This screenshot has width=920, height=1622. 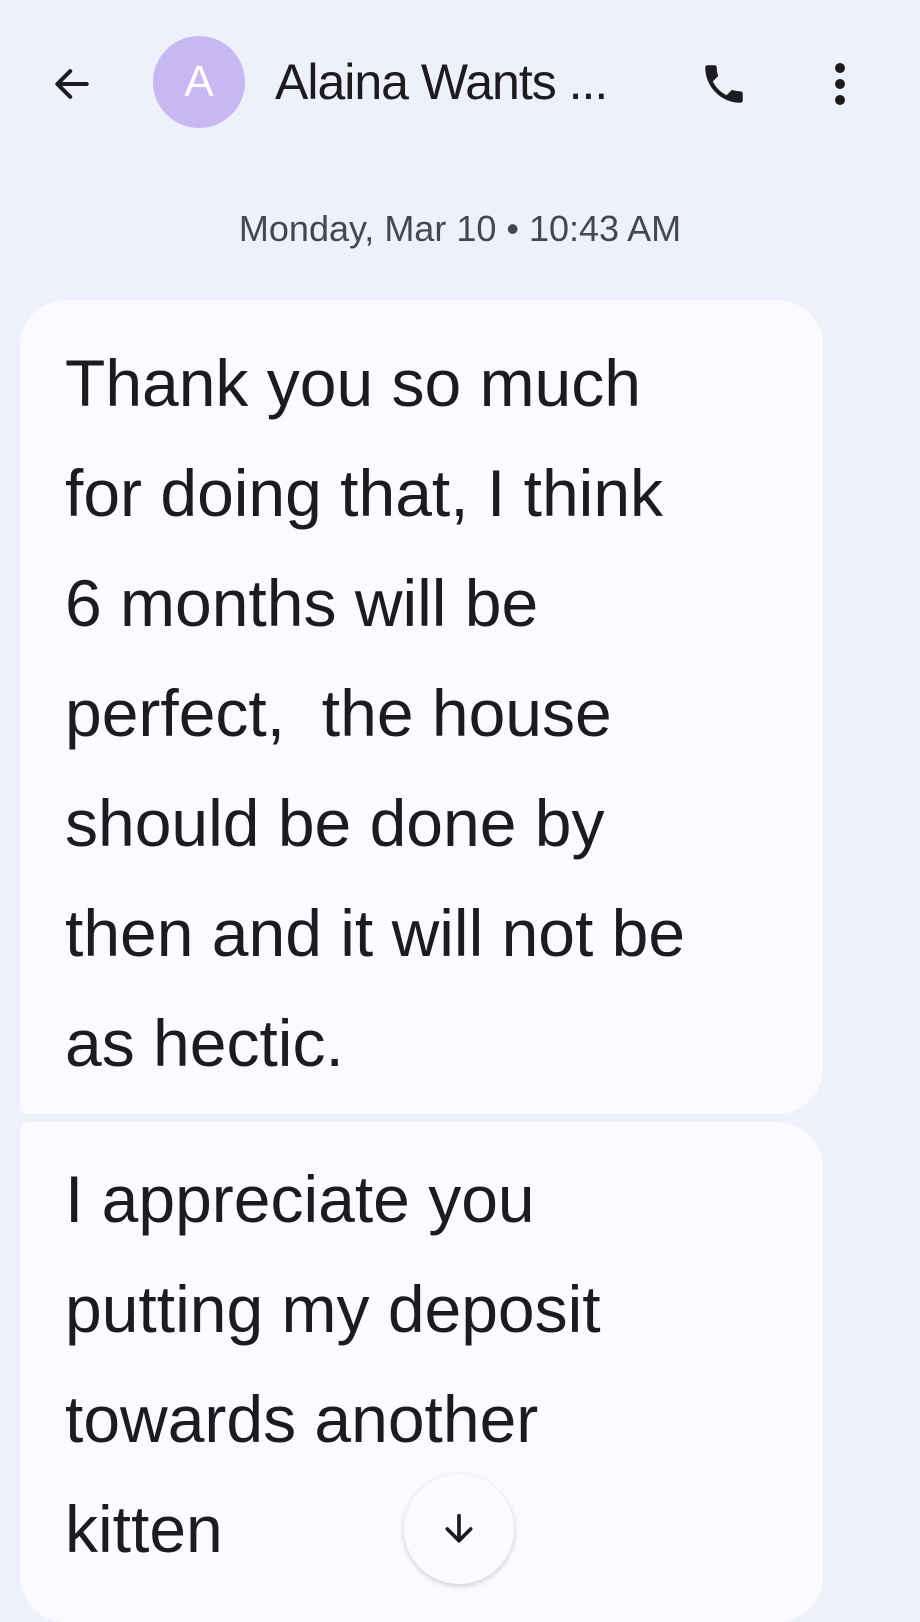 I want to click on call-button, so click(x=724, y=84).